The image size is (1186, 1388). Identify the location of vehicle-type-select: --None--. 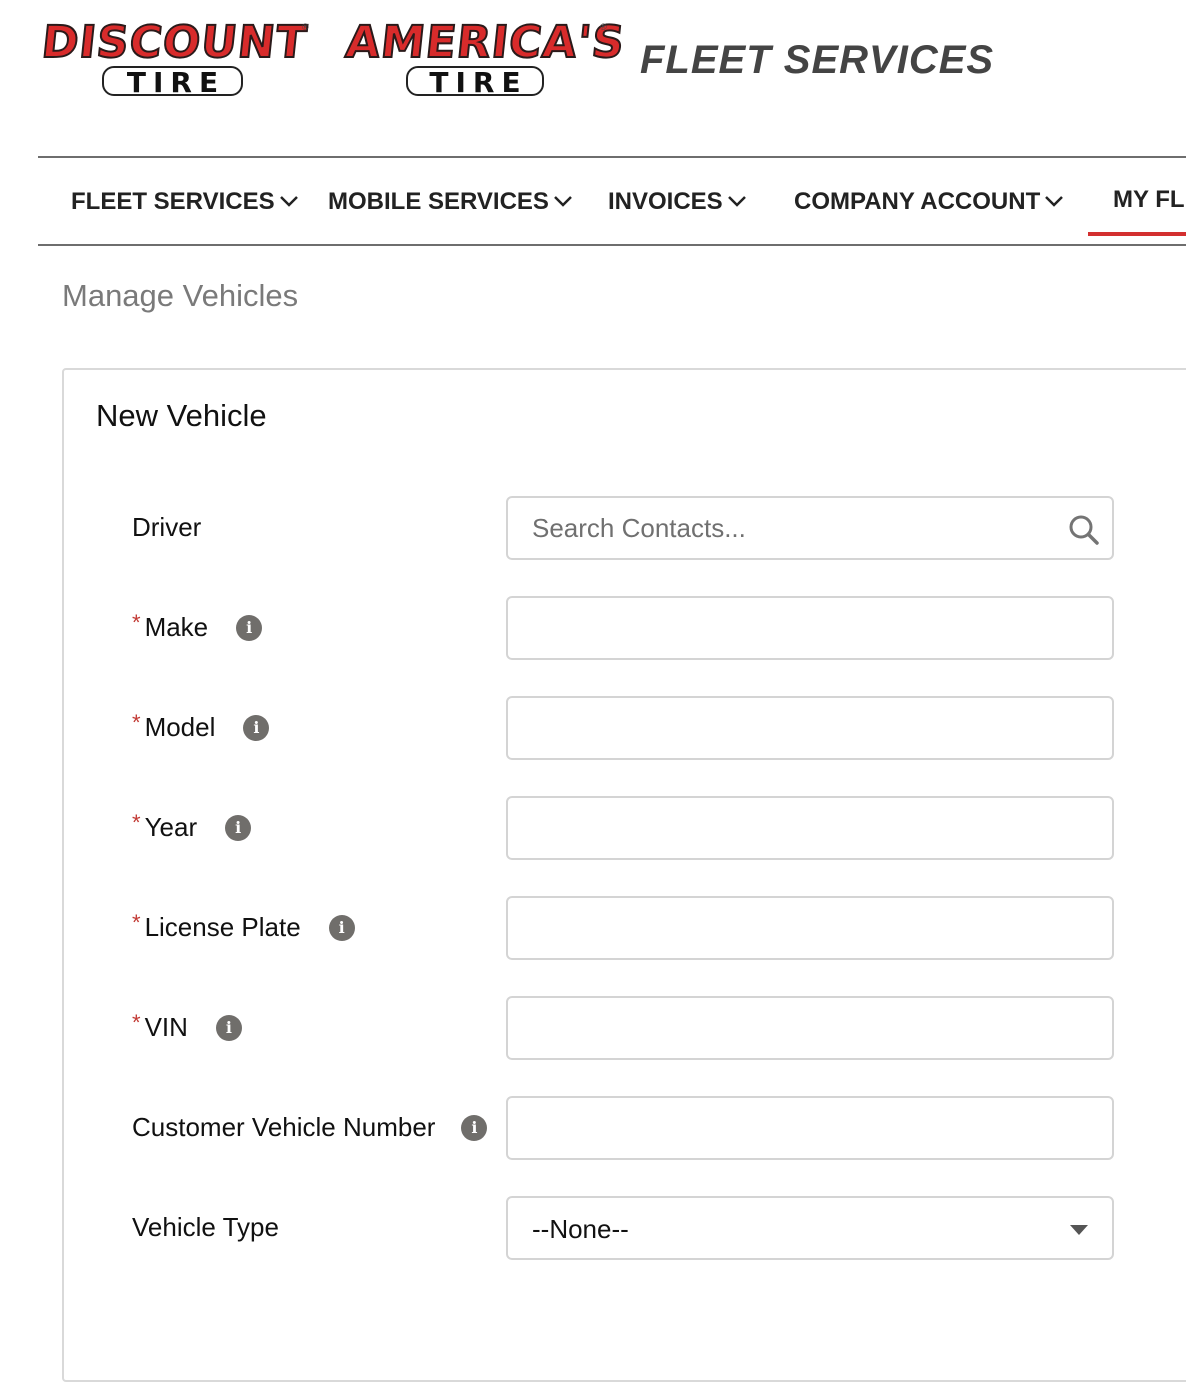
(810, 1228).